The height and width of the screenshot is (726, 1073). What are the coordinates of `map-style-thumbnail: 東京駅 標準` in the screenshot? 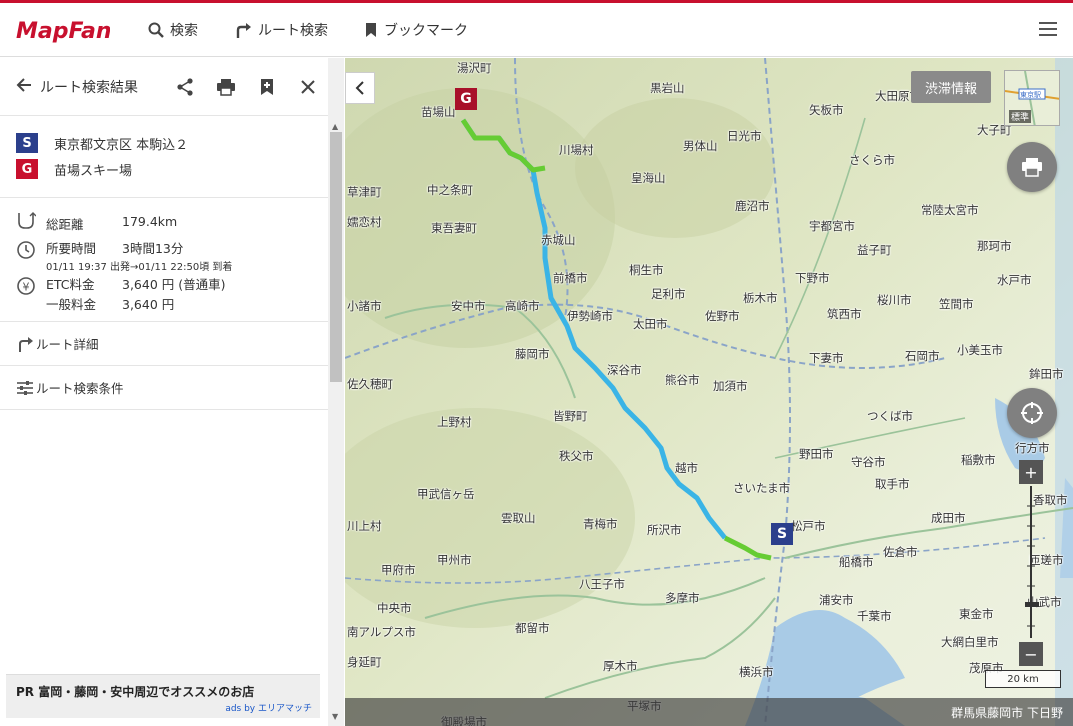 It's located at (1032, 98).